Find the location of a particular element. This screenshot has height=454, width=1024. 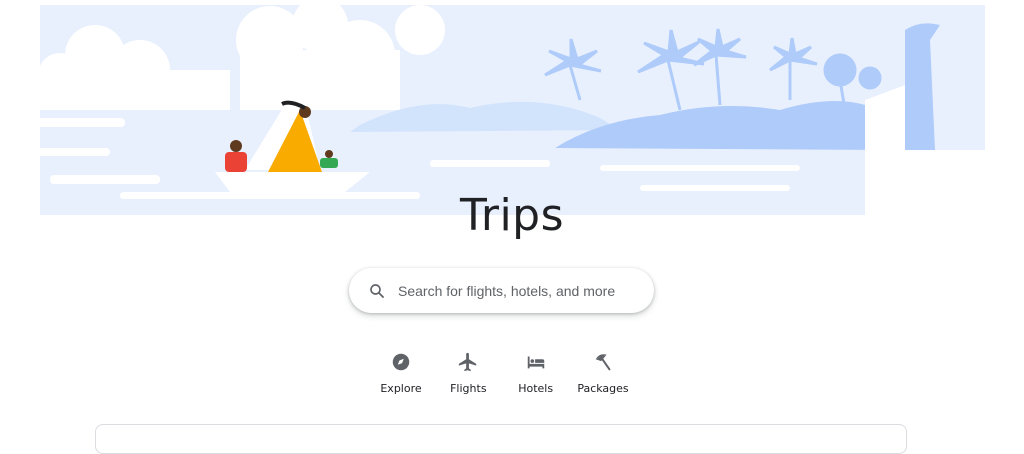

beach-umbrella-icon is located at coordinates (603, 362).